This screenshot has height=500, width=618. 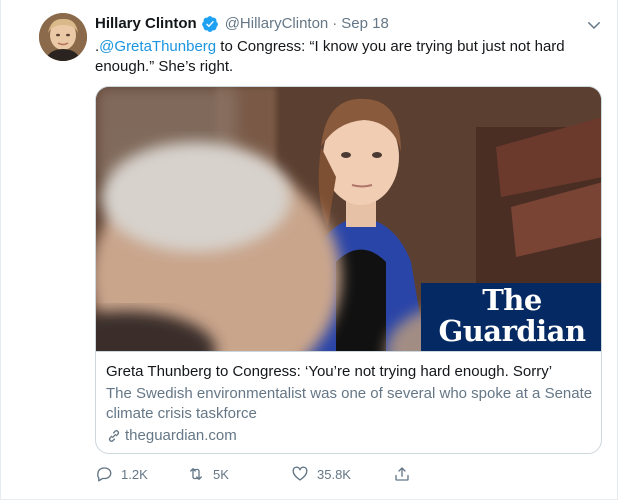 What do you see at coordinates (594, 25) in the screenshot?
I see `chevron-down-icon` at bounding box center [594, 25].